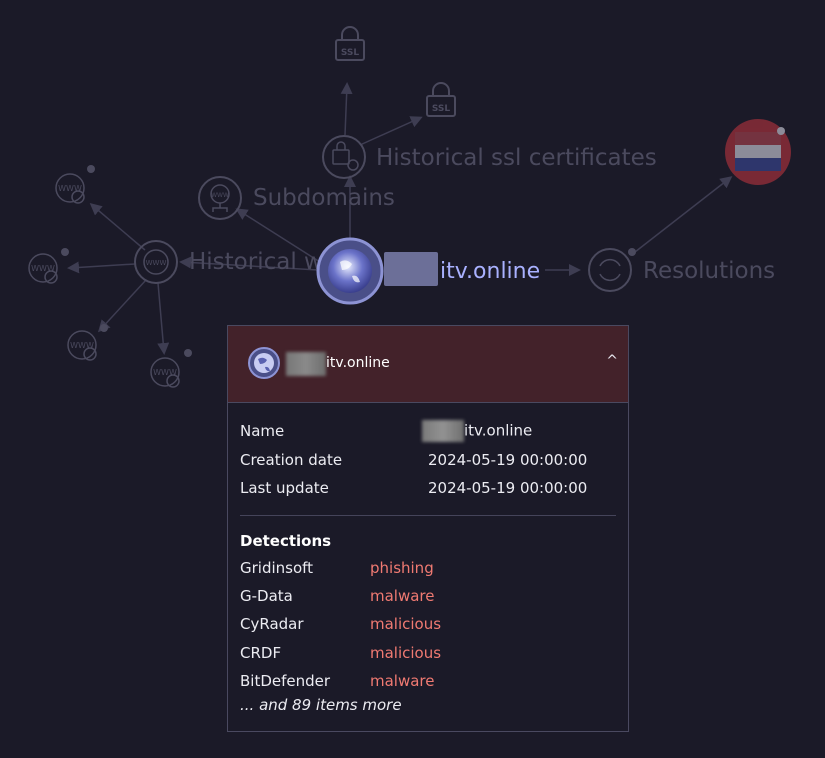  I want to click on historical-ssl-node: Historical ssl certificates, so click(489, 157).